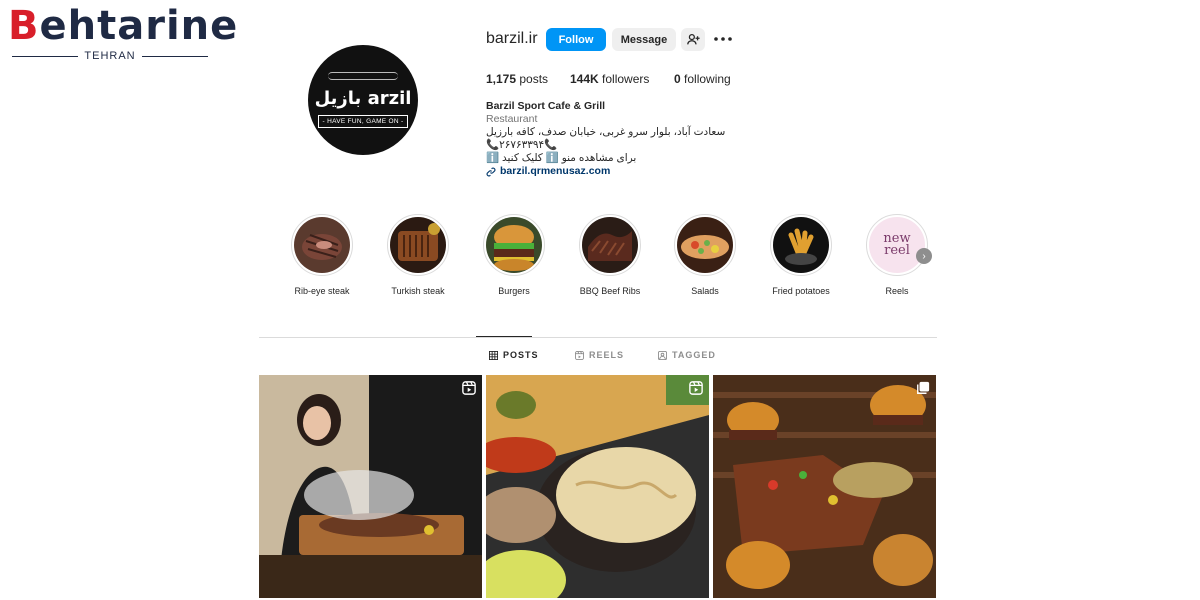  I want to click on watermark-city: TEHRAN, so click(110, 56).